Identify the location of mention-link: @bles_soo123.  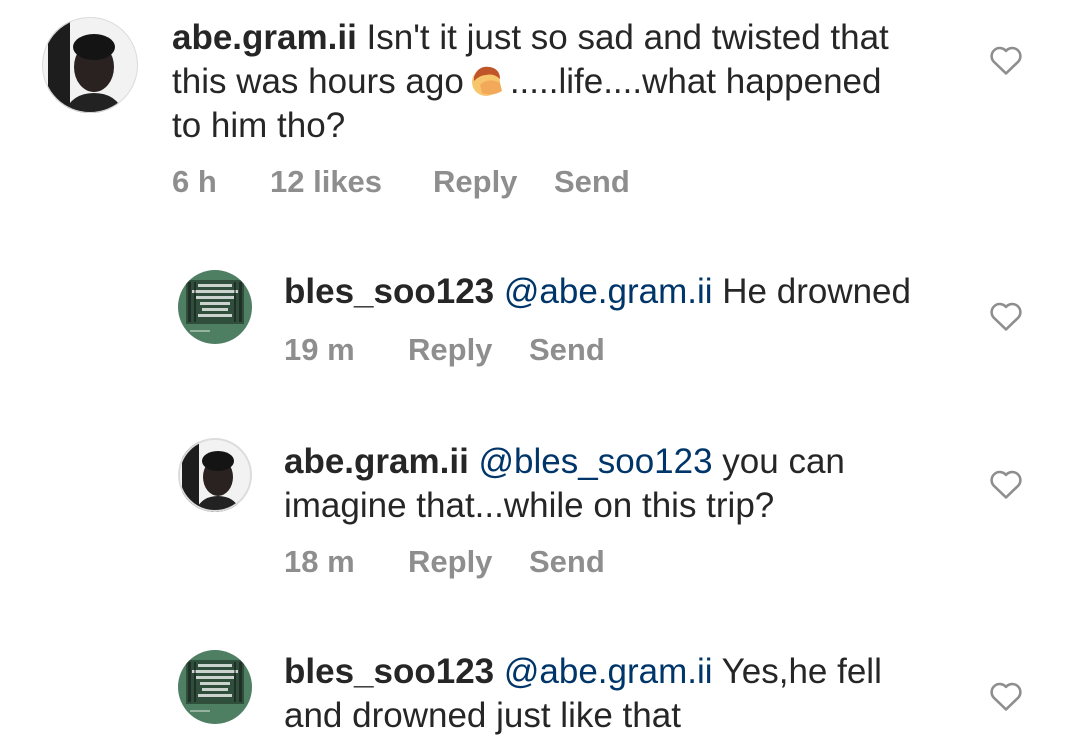
(596, 461).